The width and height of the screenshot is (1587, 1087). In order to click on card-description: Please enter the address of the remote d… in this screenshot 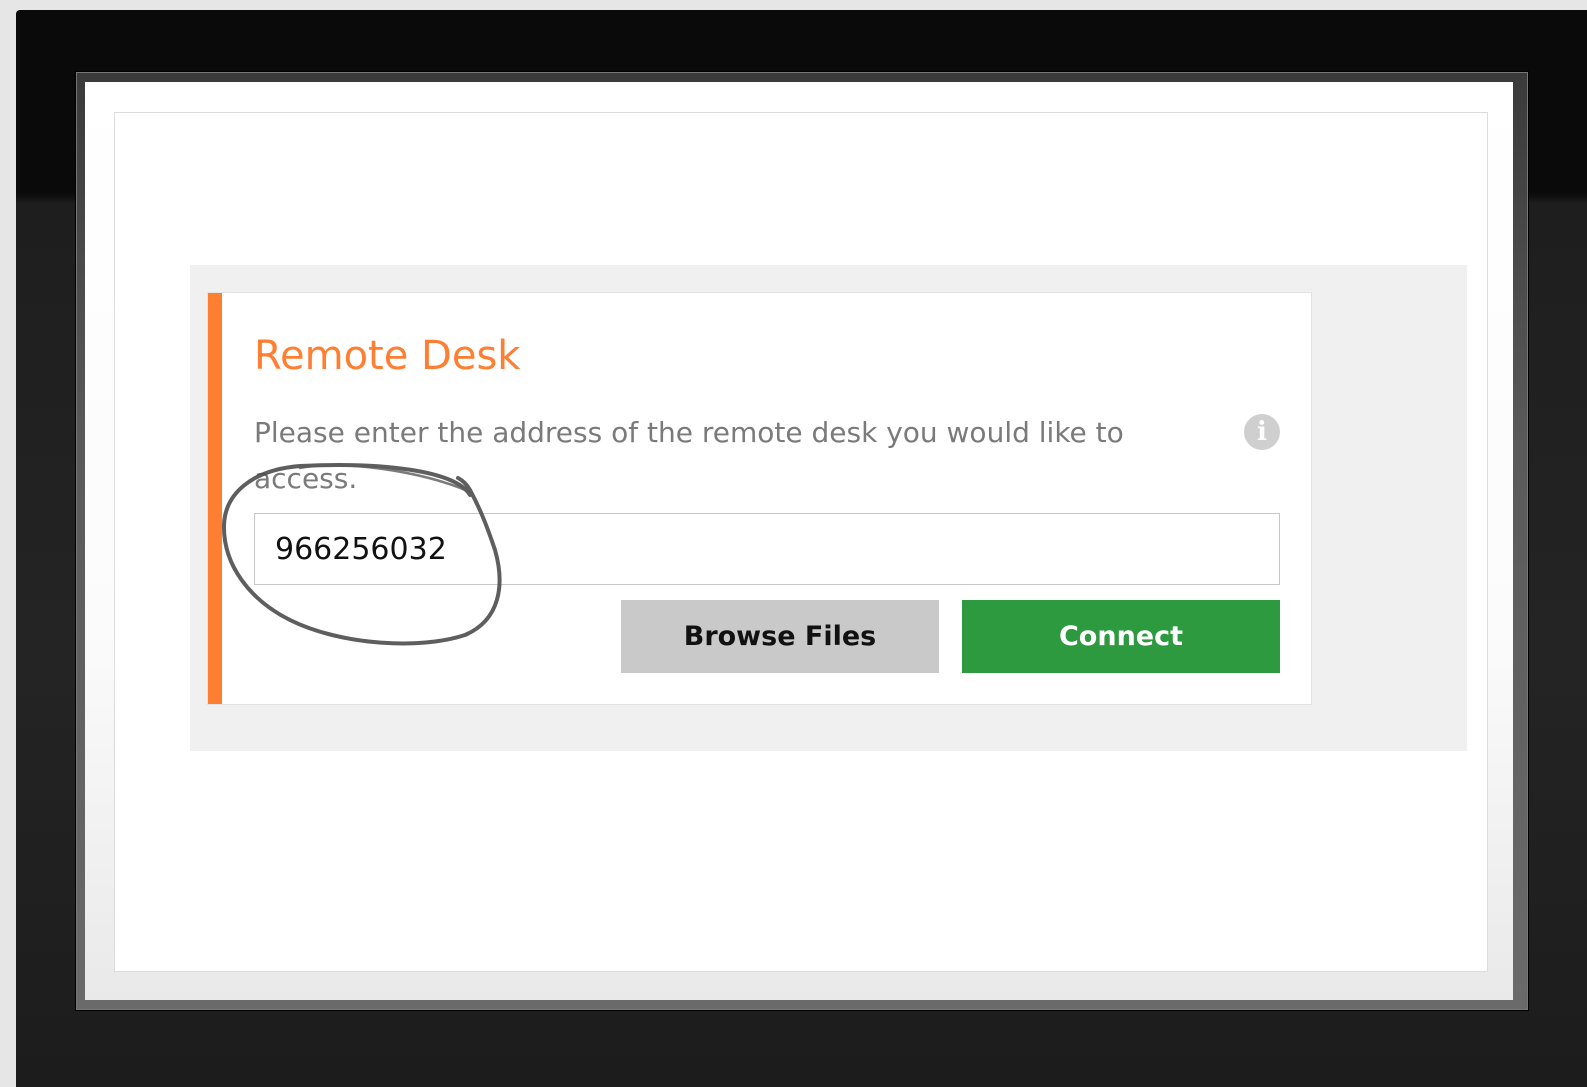, I will do `click(689, 455)`.